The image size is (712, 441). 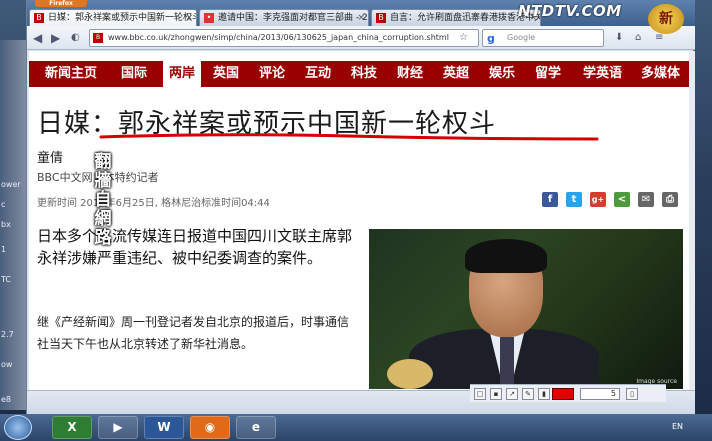 What do you see at coordinates (570, 11) in the screenshot?
I see `ntdtv-logo: NTDTV.COM` at bounding box center [570, 11].